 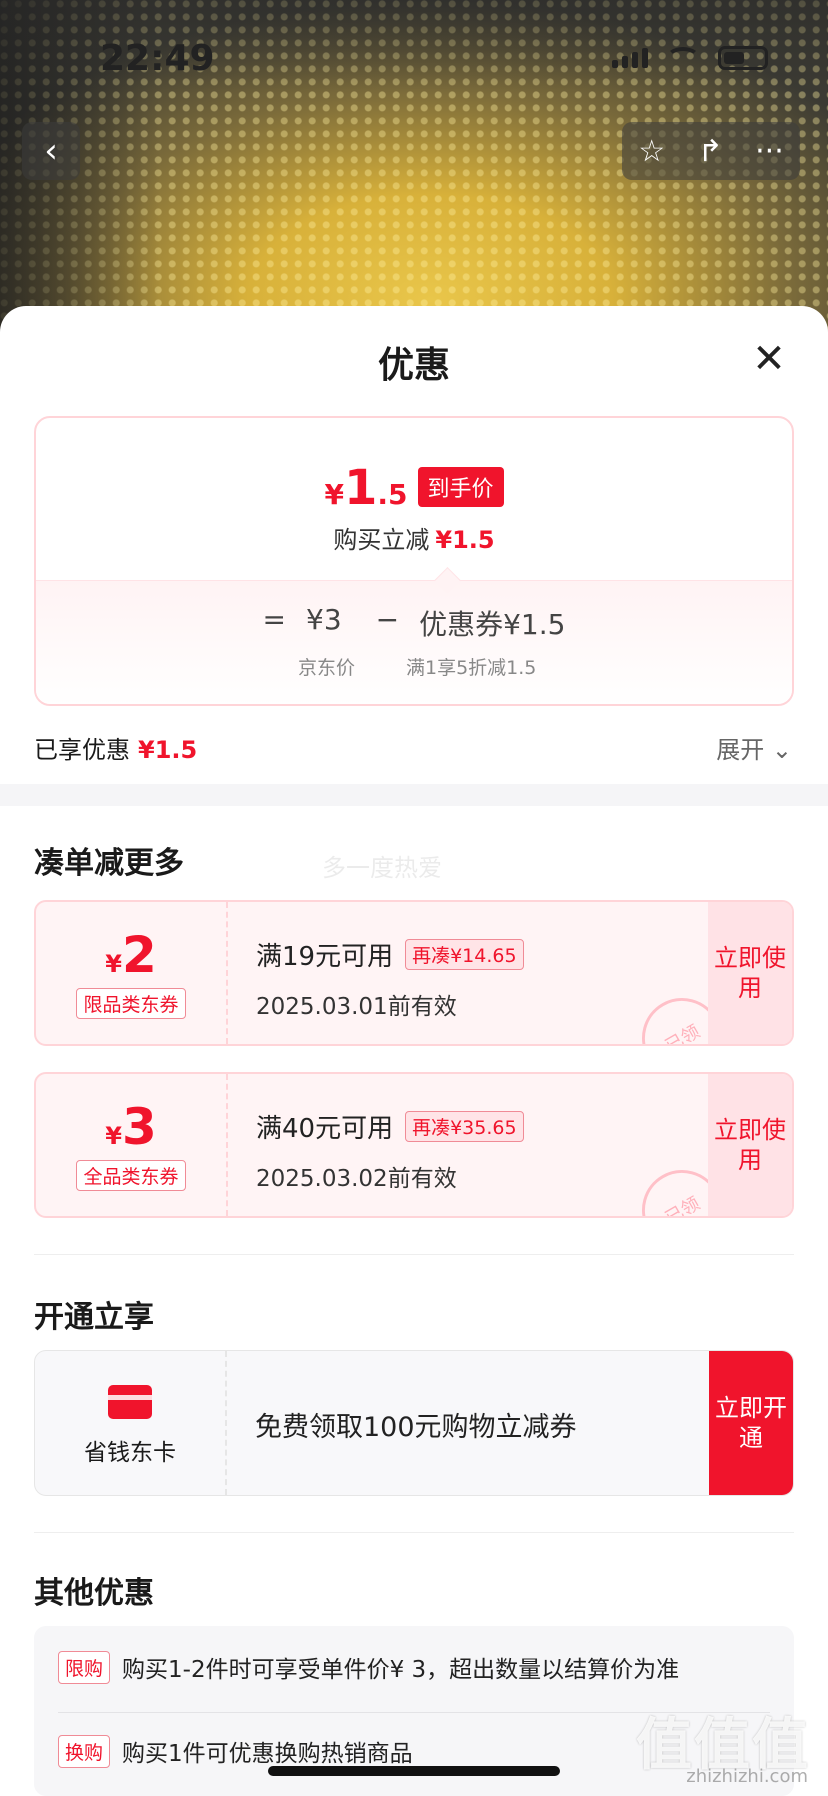 I want to click on coupon-need: 再凑¥14.65, so click(x=464, y=954).